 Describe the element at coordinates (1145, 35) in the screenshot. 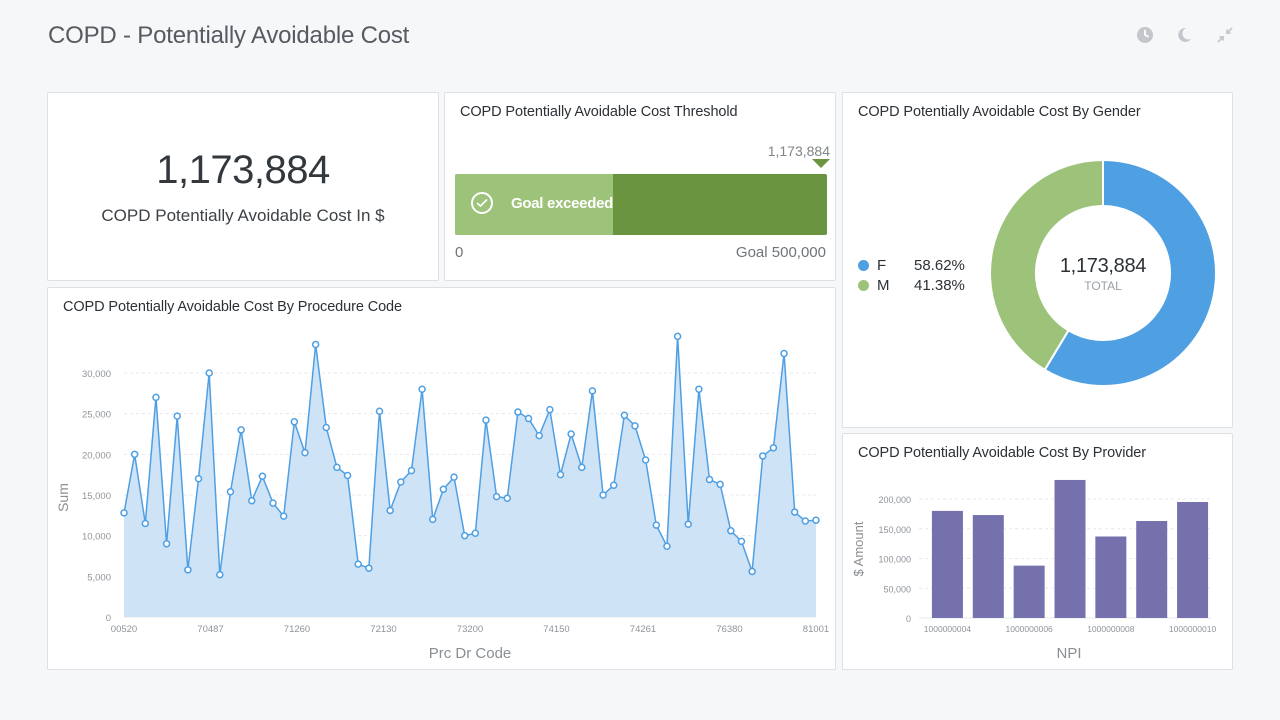

I see `clock-icon` at that location.